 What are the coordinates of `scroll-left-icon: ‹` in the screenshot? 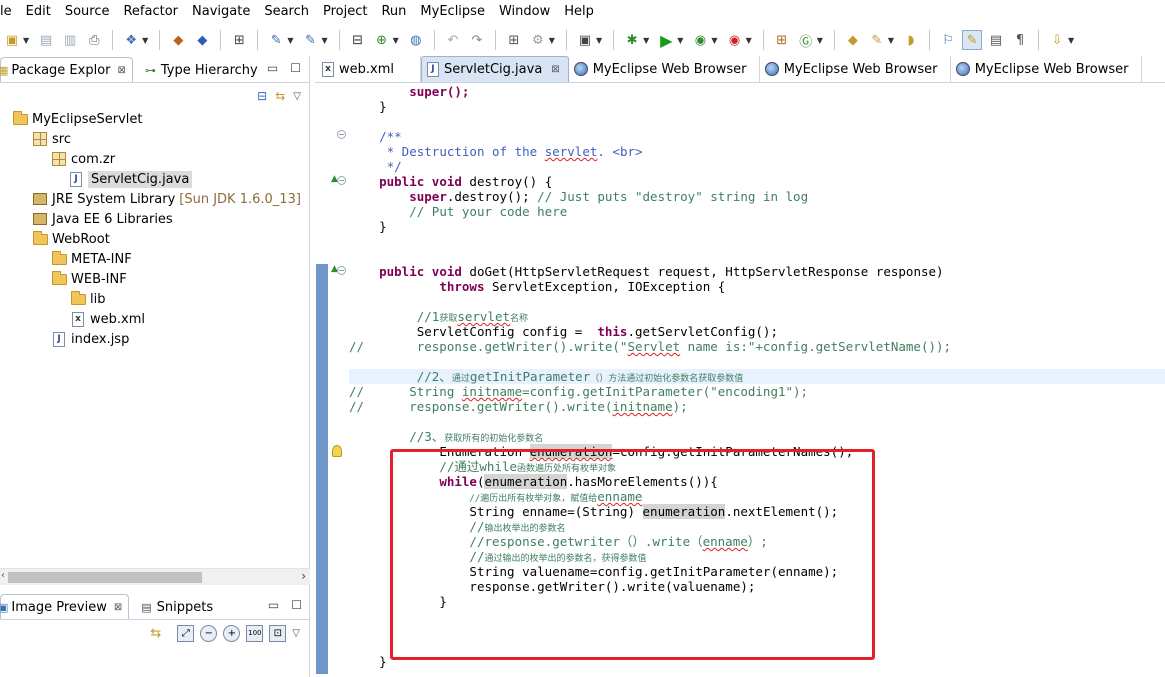 It's located at (3, 575).